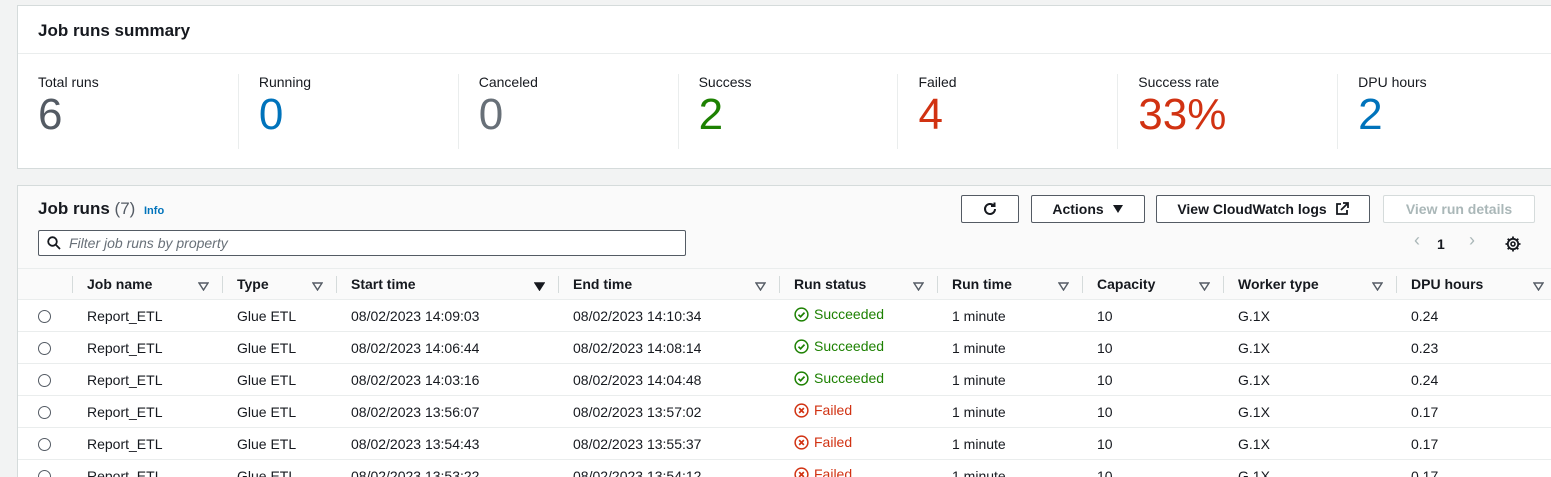 This screenshot has width=1551, height=477. What do you see at coordinates (74, 208) in the screenshot?
I see `job-runs-title-text: Job runs` at bounding box center [74, 208].